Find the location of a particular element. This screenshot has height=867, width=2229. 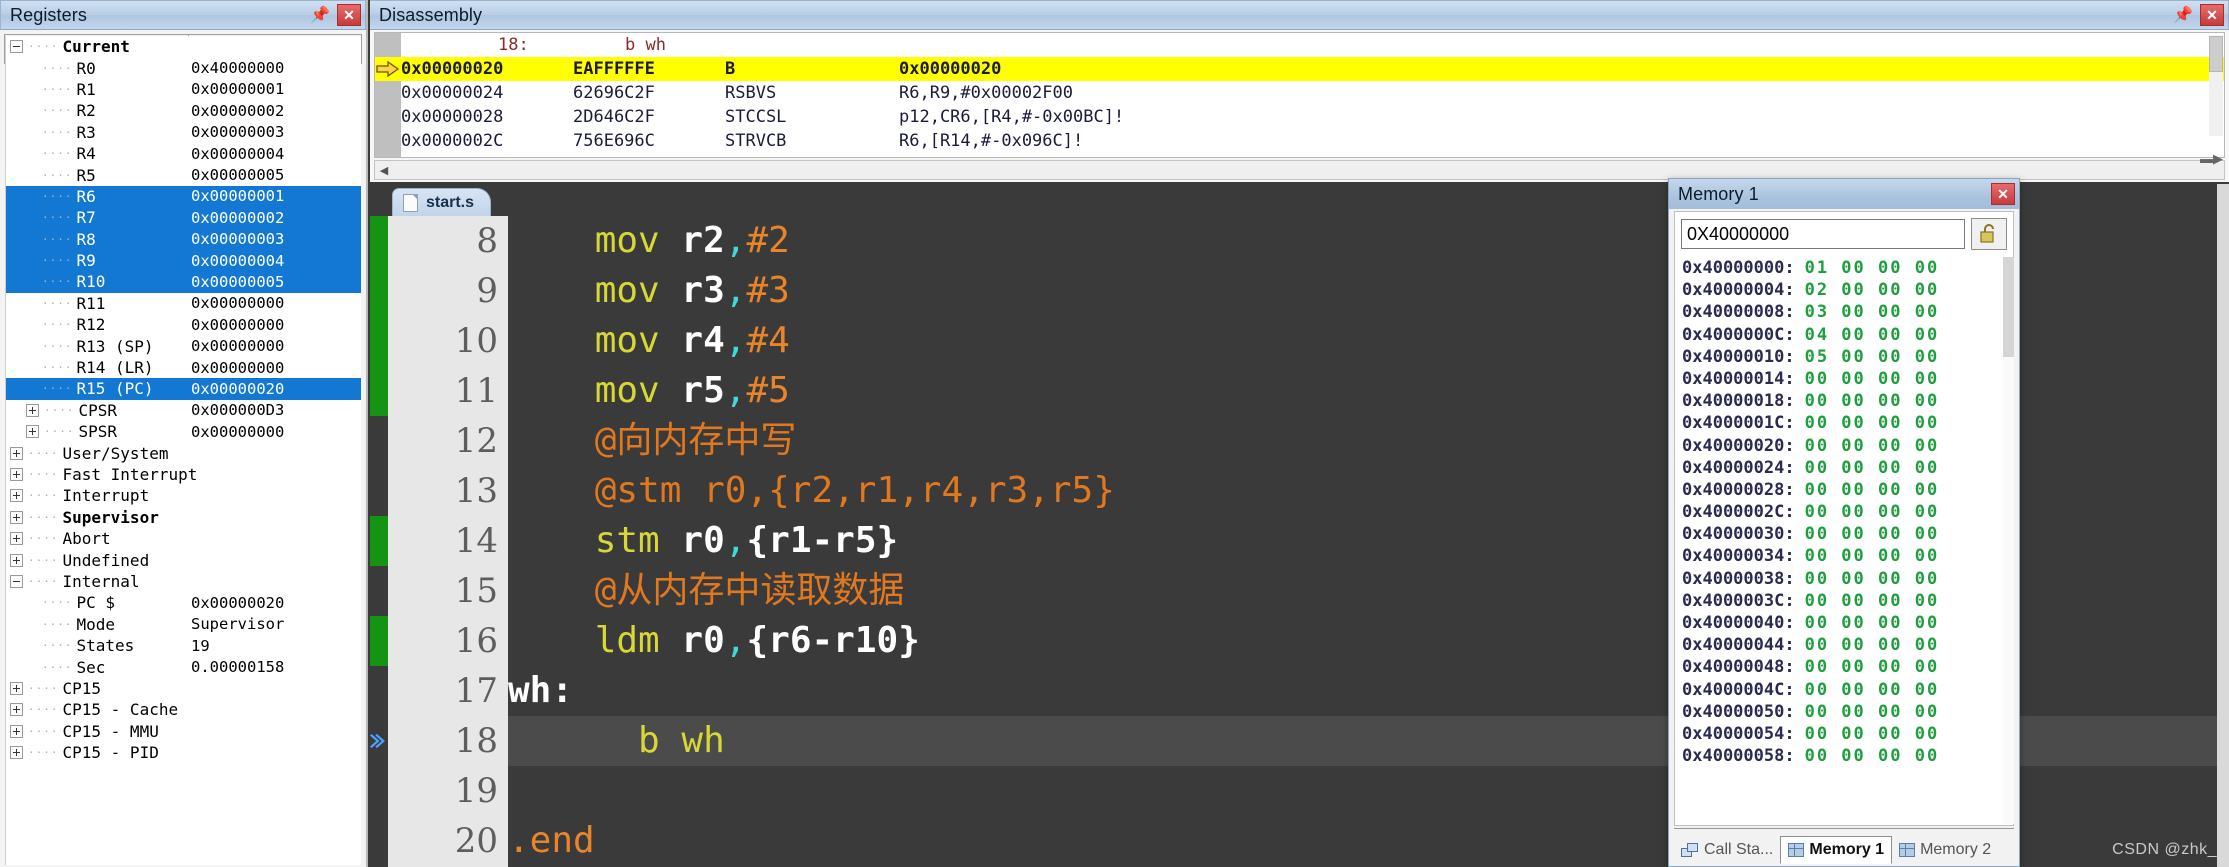

register-row: ···· R3 0x00000003 is located at coordinates (183, 132).